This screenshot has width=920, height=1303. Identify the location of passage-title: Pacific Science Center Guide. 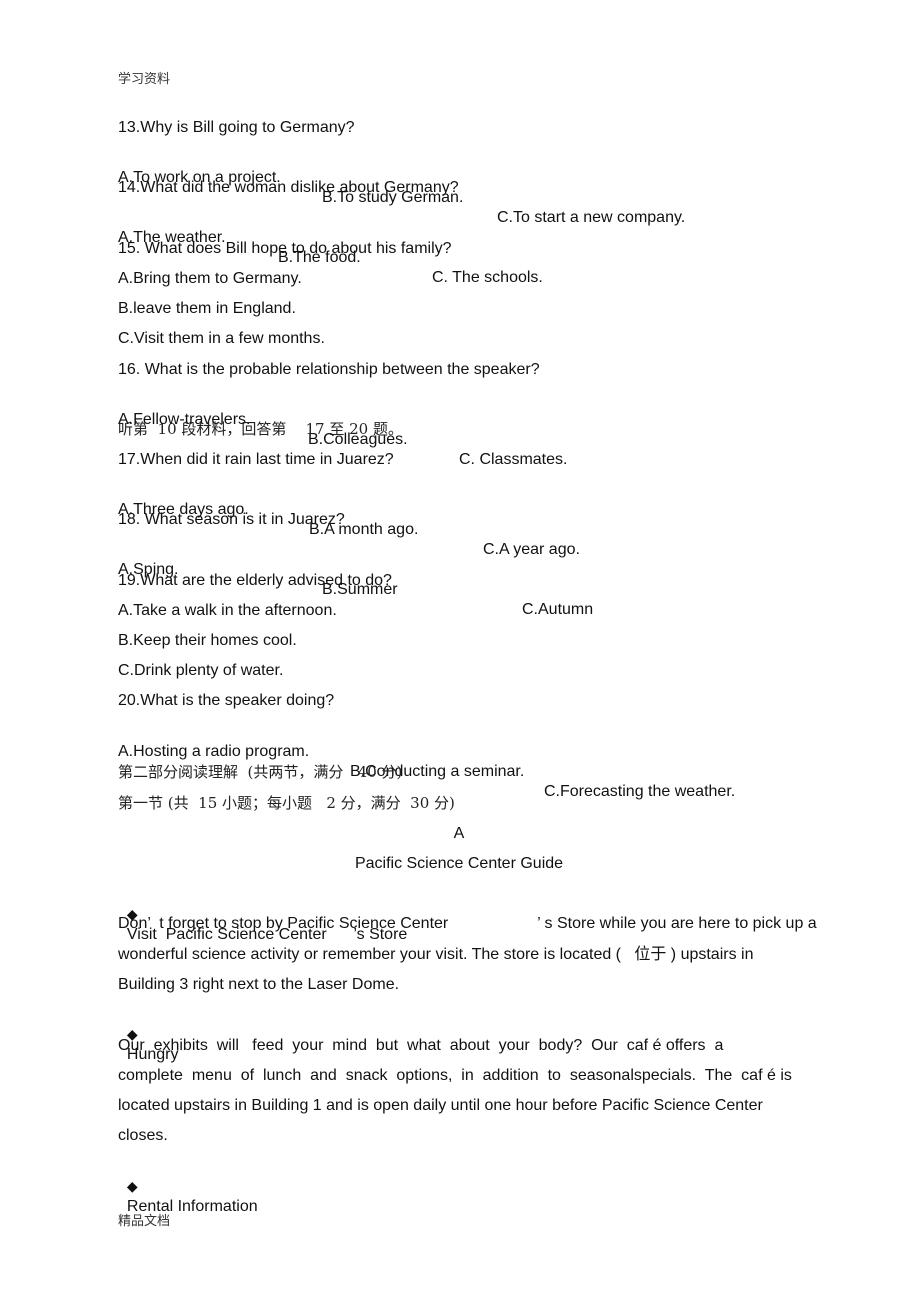
(459, 863).